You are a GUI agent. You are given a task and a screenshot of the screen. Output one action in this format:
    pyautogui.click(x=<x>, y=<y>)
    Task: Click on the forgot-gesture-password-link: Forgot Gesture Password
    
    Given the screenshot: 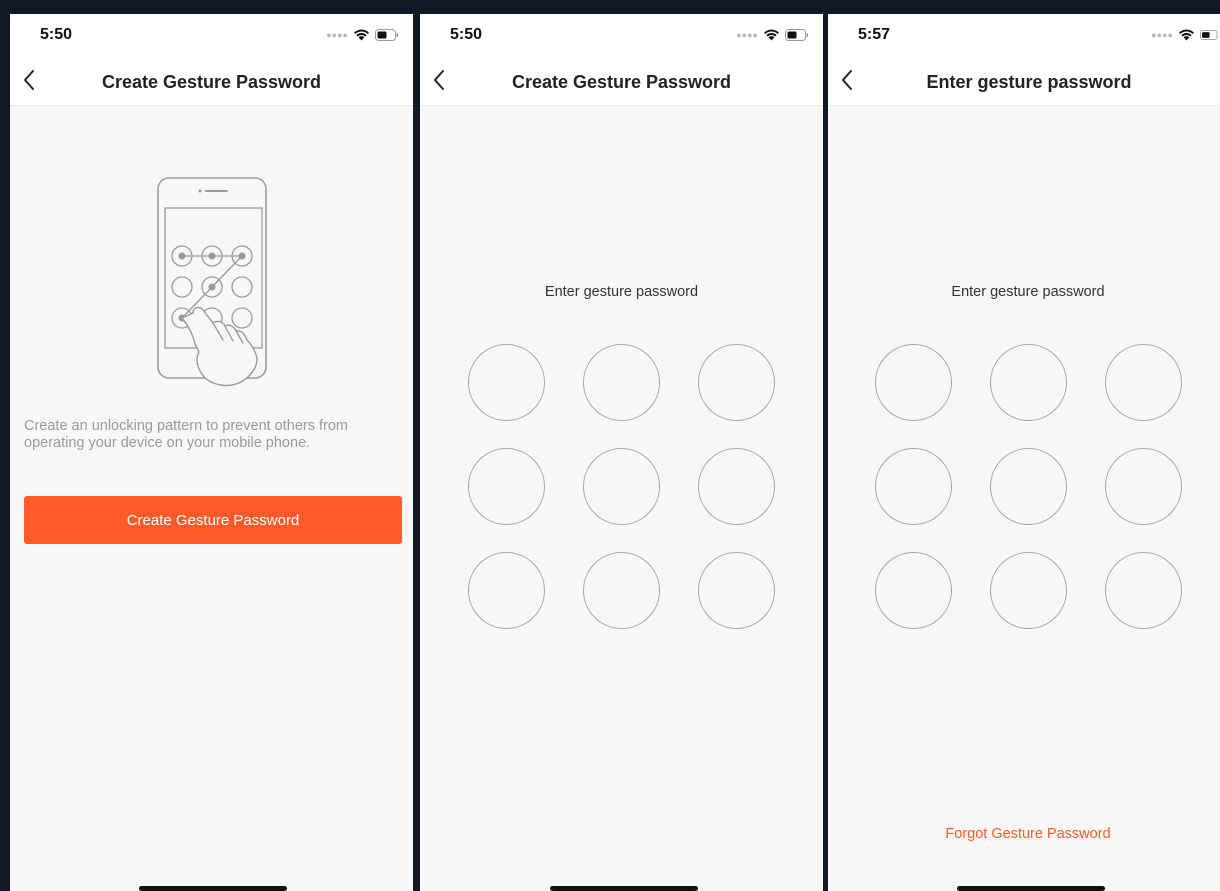 What is the action you would take?
    pyautogui.click(x=1028, y=834)
    